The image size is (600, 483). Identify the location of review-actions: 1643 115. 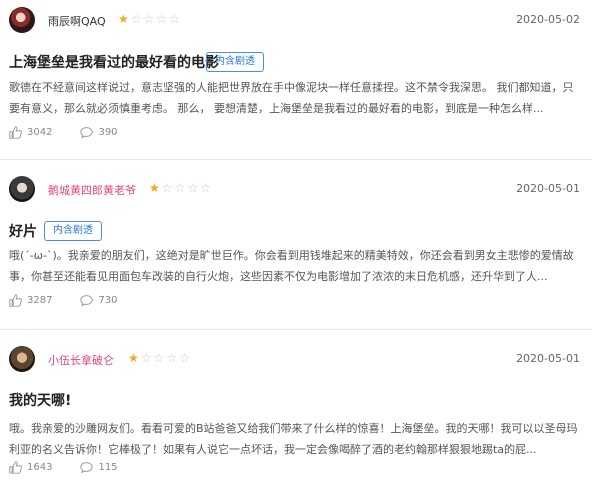
(77, 467).